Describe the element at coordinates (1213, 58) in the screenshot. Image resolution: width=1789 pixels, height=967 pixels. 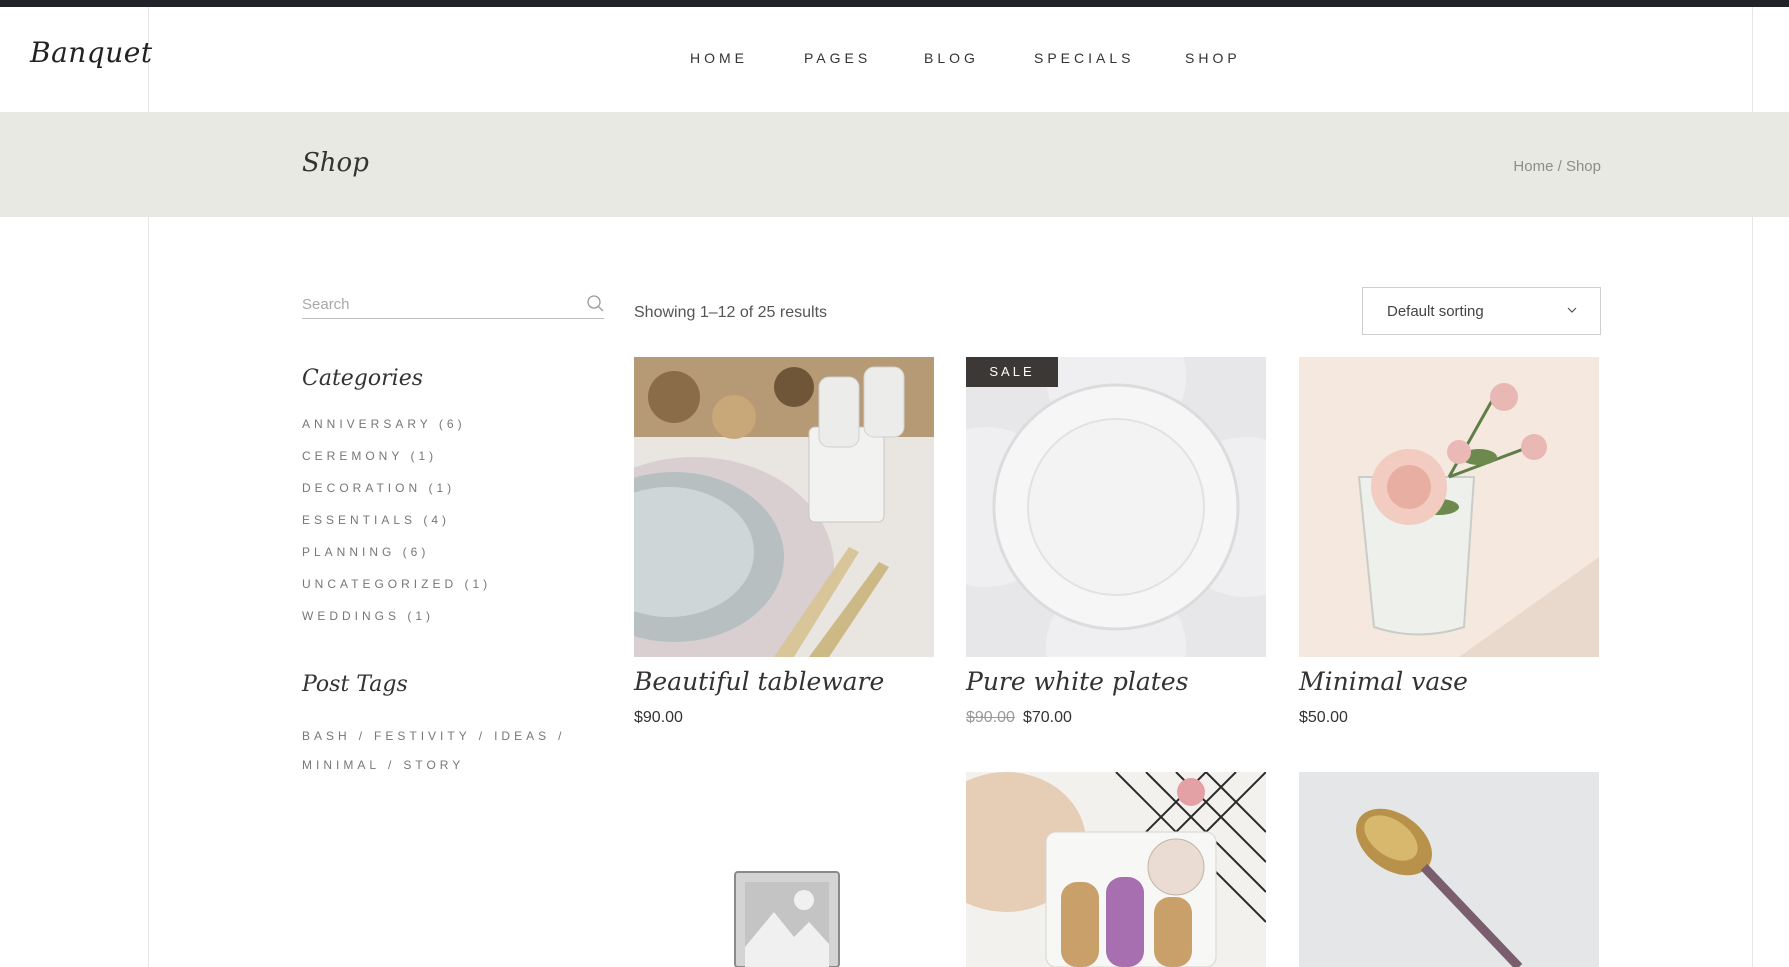
I see `nav-shop: SHOP` at that location.